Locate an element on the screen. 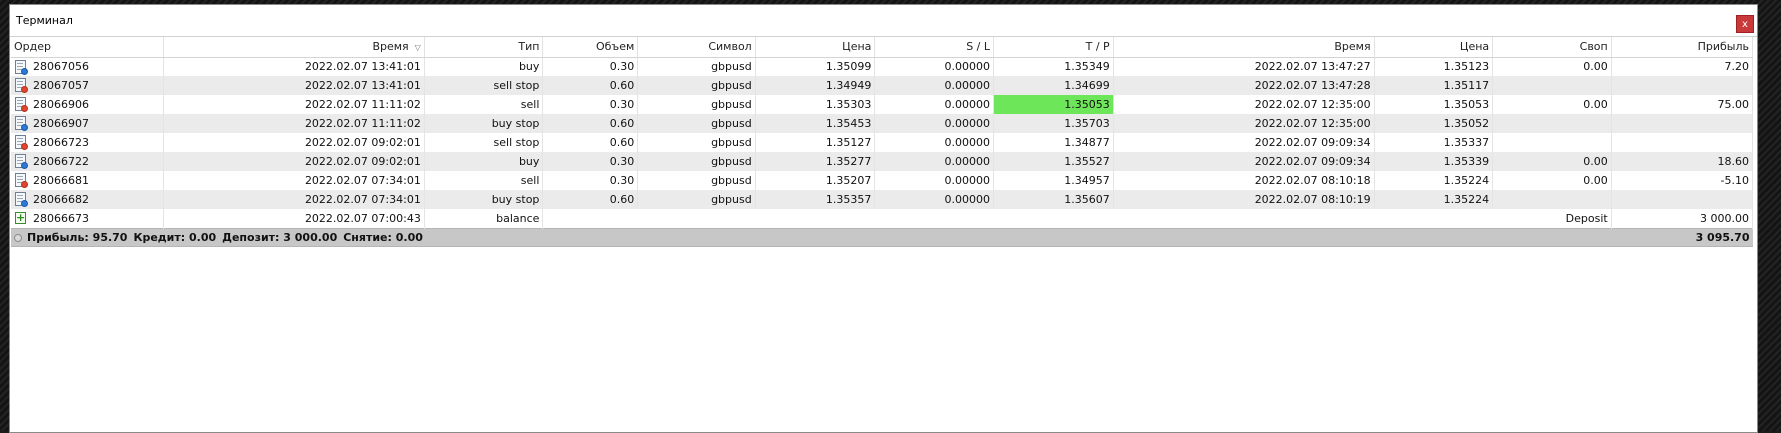 The image size is (1781, 433). col-header-profit: Прибыль is located at coordinates (1682, 47).